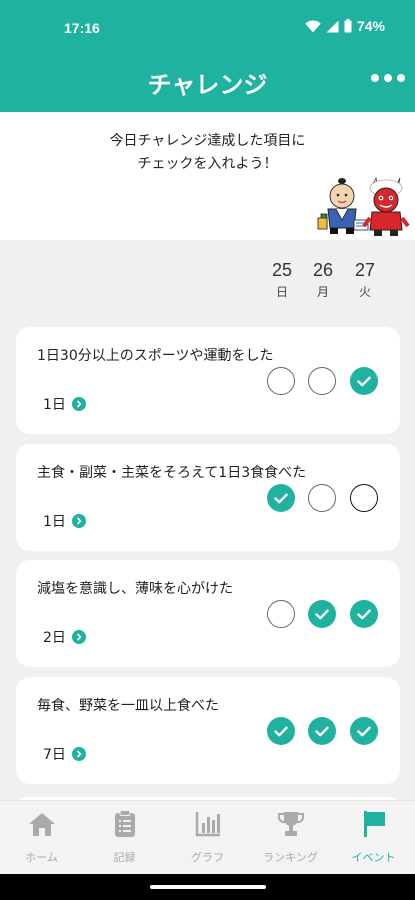  What do you see at coordinates (41, 837) in the screenshot?
I see `tab-home: ホーム` at bounding box center [41, 837].